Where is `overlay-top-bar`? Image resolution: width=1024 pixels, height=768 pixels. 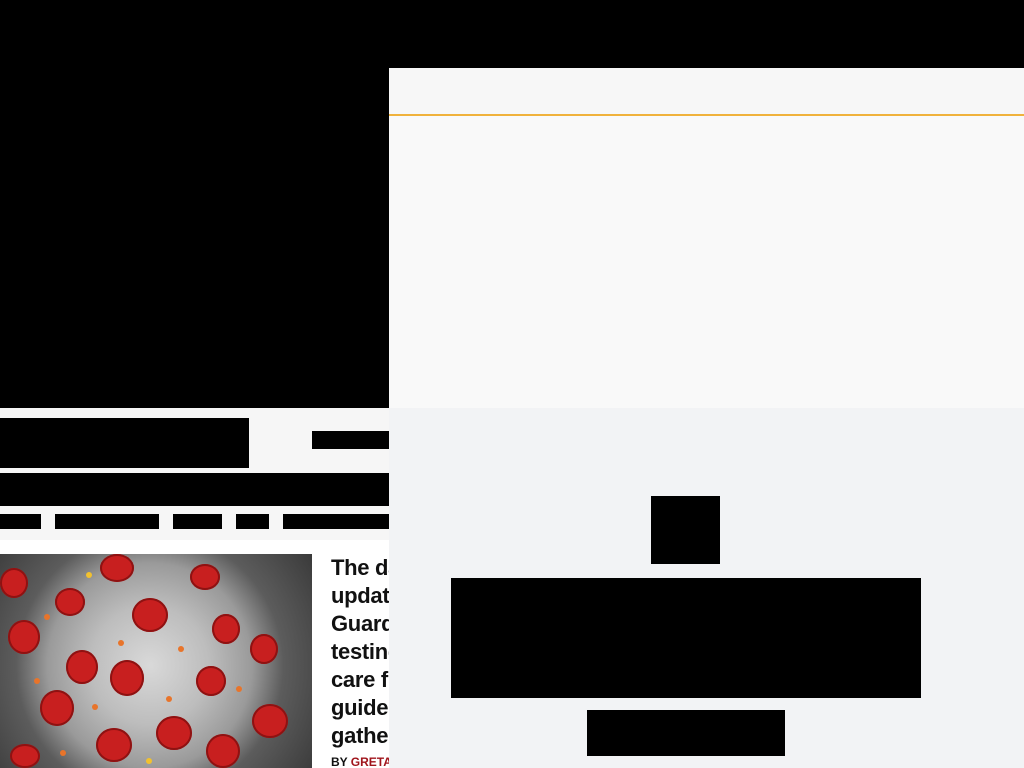
overlay-top-bar is located at coordinates (706, 92).